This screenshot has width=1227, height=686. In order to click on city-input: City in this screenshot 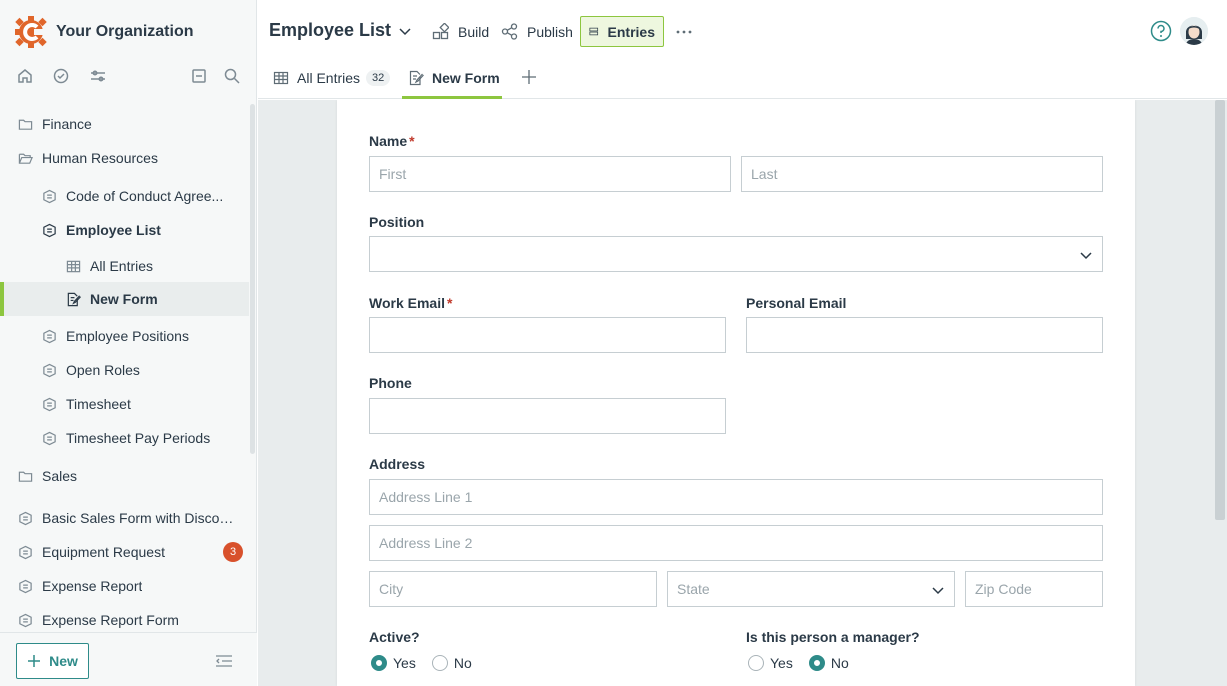, I will do `click(513, 589)`.